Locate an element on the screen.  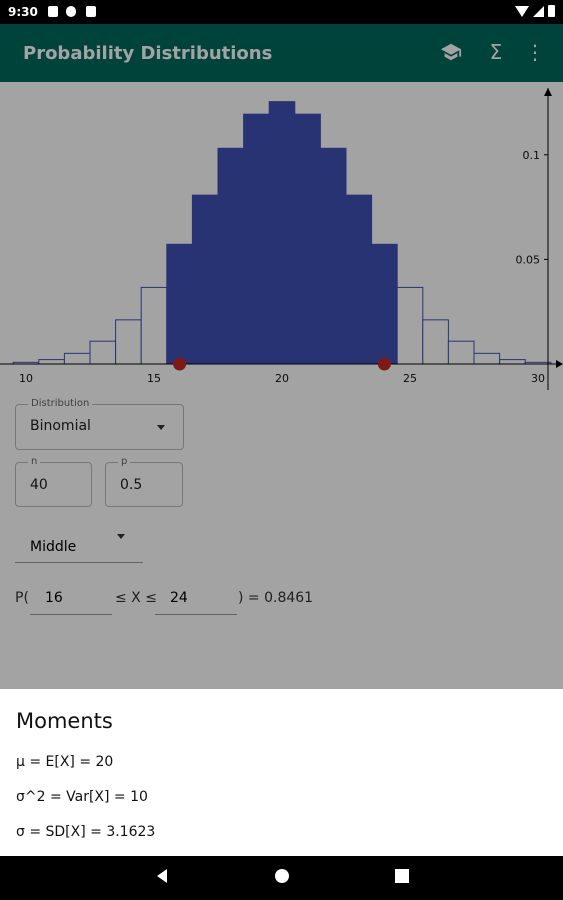
sd-text: σ = SD[X] = 3.1623 is located at coordinates (86, 832).